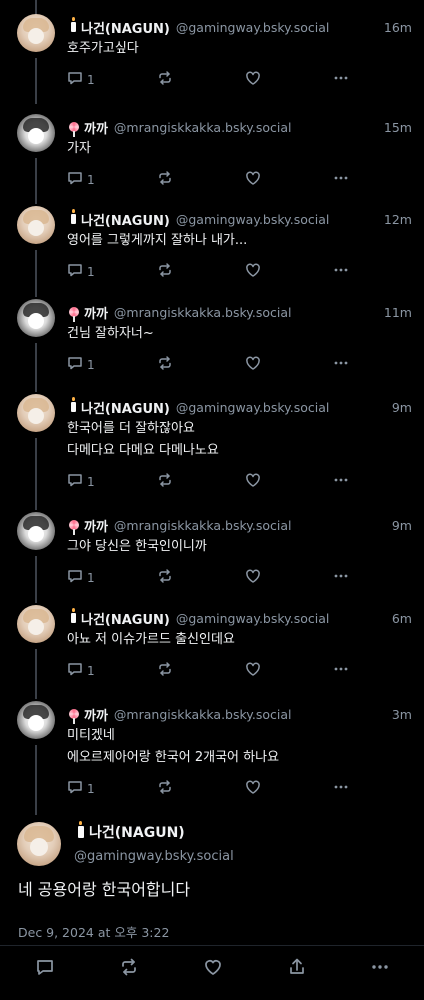 This screenshot has height=1000, width=424. I want to click on candle-icon, so click(81, 829).